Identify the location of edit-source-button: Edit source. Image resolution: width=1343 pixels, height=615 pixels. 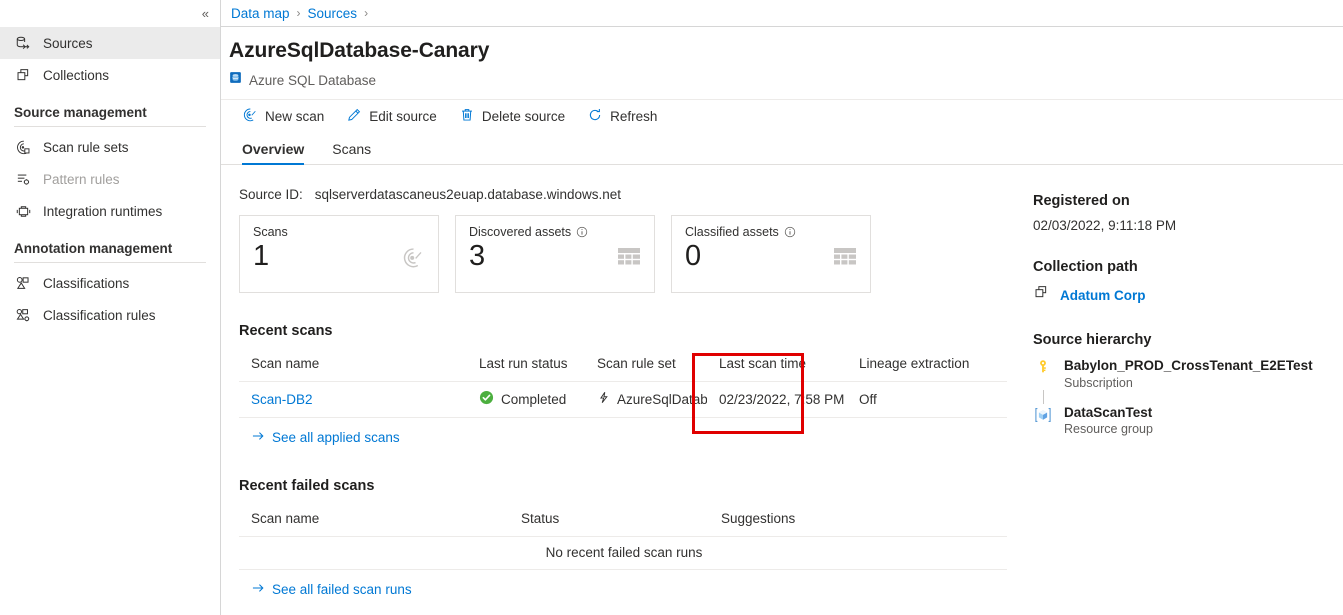
(391, 116).